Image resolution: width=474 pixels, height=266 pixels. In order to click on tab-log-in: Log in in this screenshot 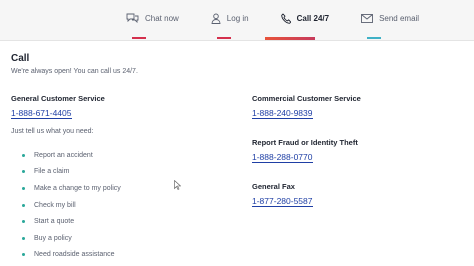, I will do `click(230, 19)`.